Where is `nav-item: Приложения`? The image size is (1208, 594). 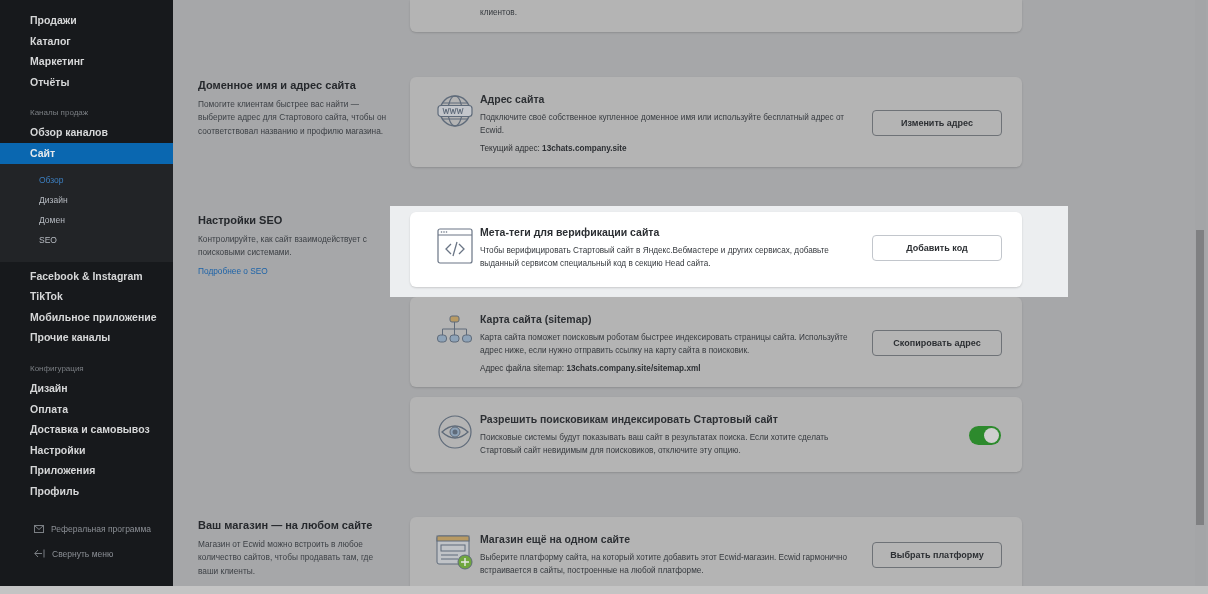 nav-item: Приложения is located at coordinates (86, 470).